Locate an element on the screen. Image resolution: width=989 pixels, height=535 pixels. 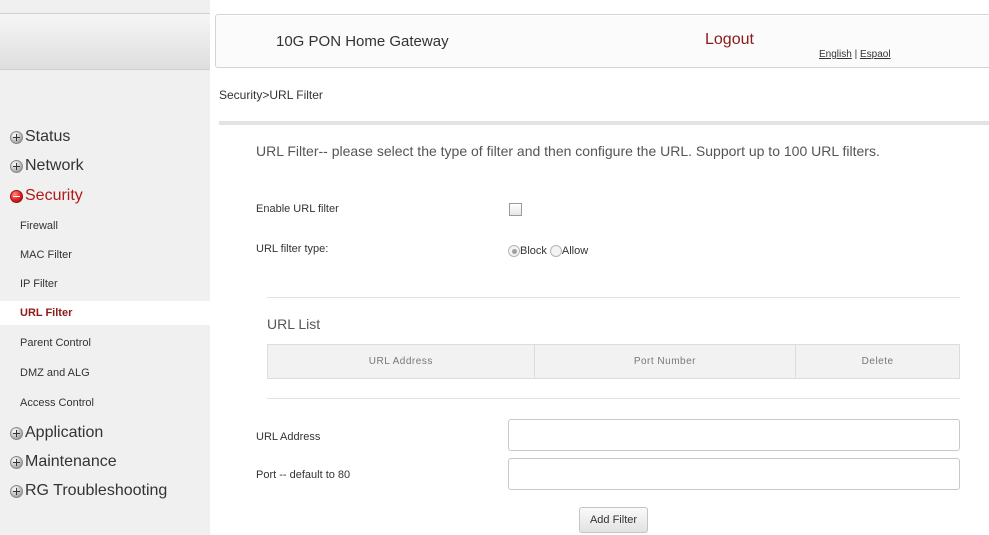
enable-url-filter-checkbox is located at coordinates (515, 209).